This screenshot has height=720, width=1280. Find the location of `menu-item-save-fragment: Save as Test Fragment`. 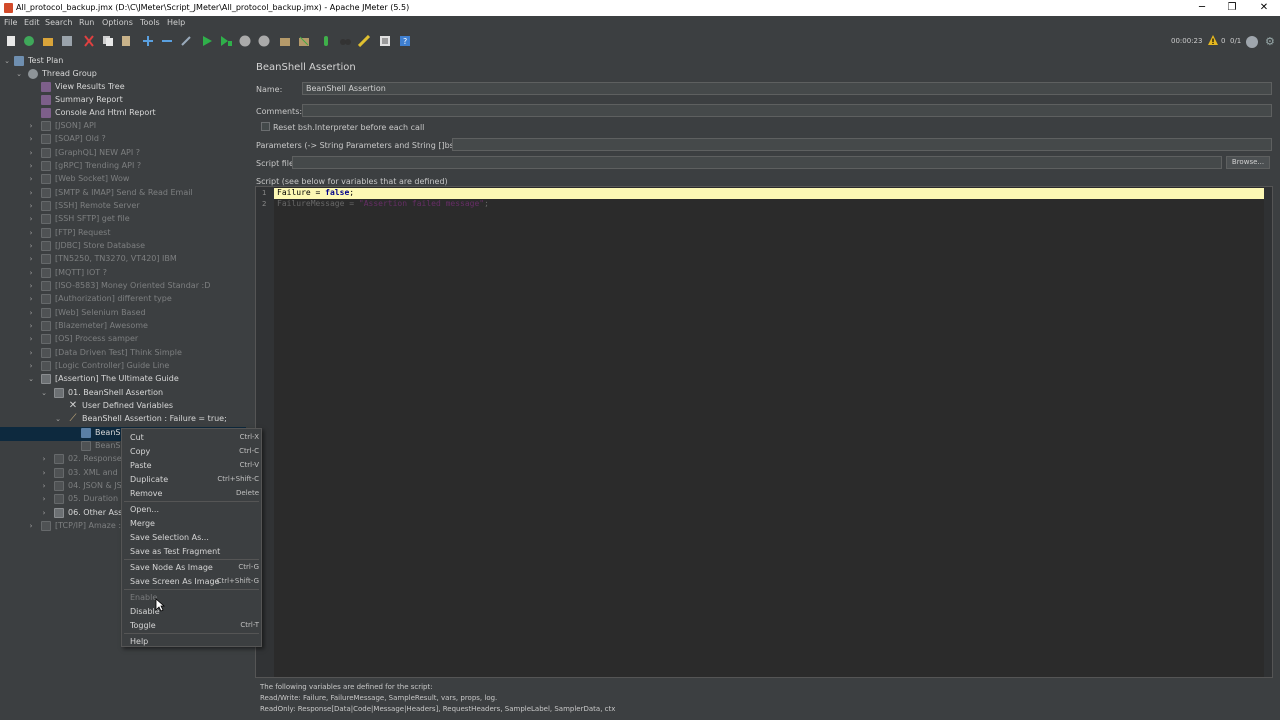

menu-item-save-fragment: Save as Test Fragment is located at coordinates (191, 551).